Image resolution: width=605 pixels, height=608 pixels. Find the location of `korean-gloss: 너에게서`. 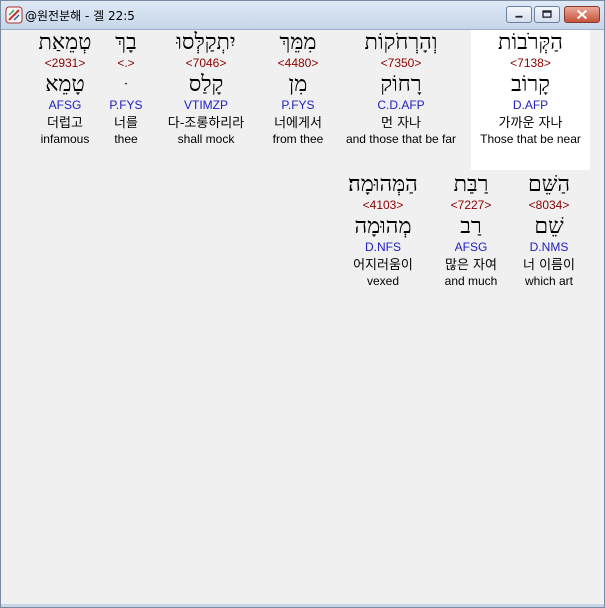

korean-gloss: 너에게서 is located at coordinates (298, 123).